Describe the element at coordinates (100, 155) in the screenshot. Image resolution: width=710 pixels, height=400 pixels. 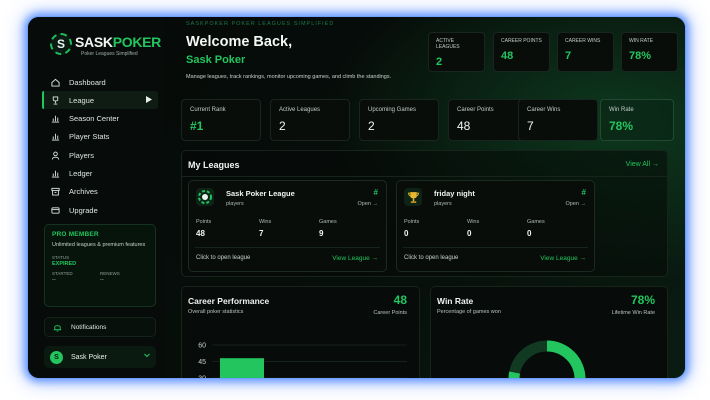
I see `sidebar-item-players: Players` at that location.